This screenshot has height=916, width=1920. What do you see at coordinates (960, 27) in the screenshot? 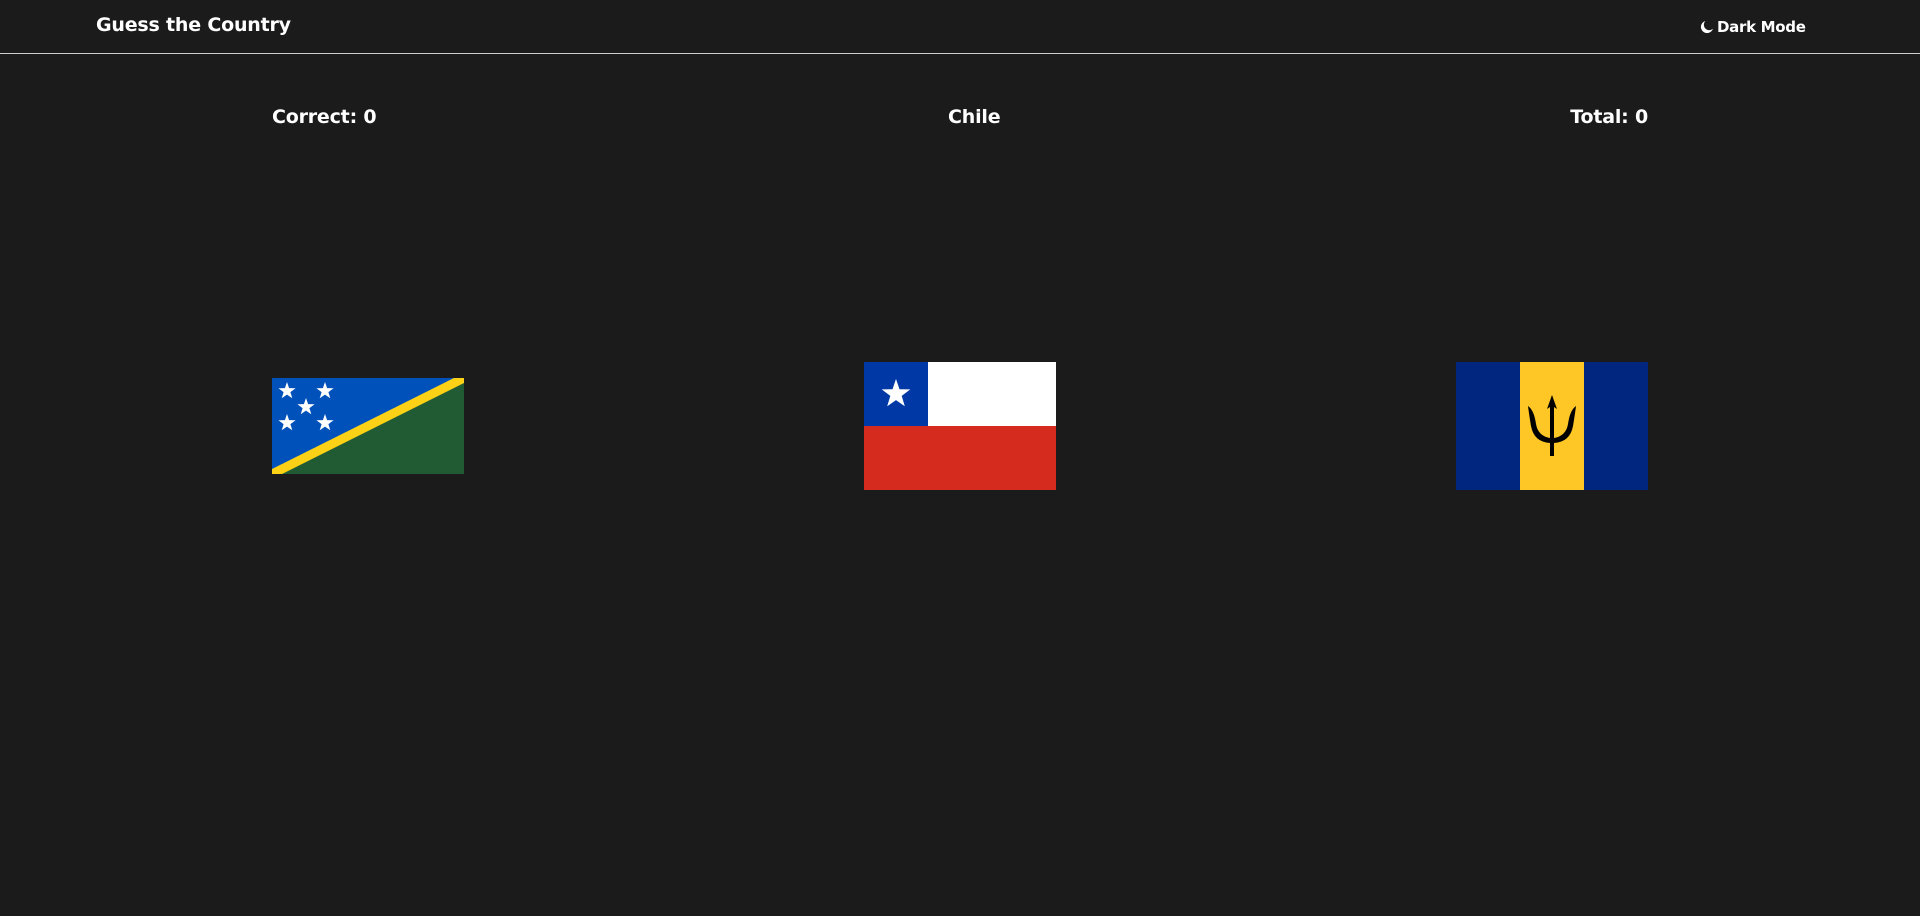
I see `navbar: Guess the Country Dark Mode` at bounding box center [960, 27].